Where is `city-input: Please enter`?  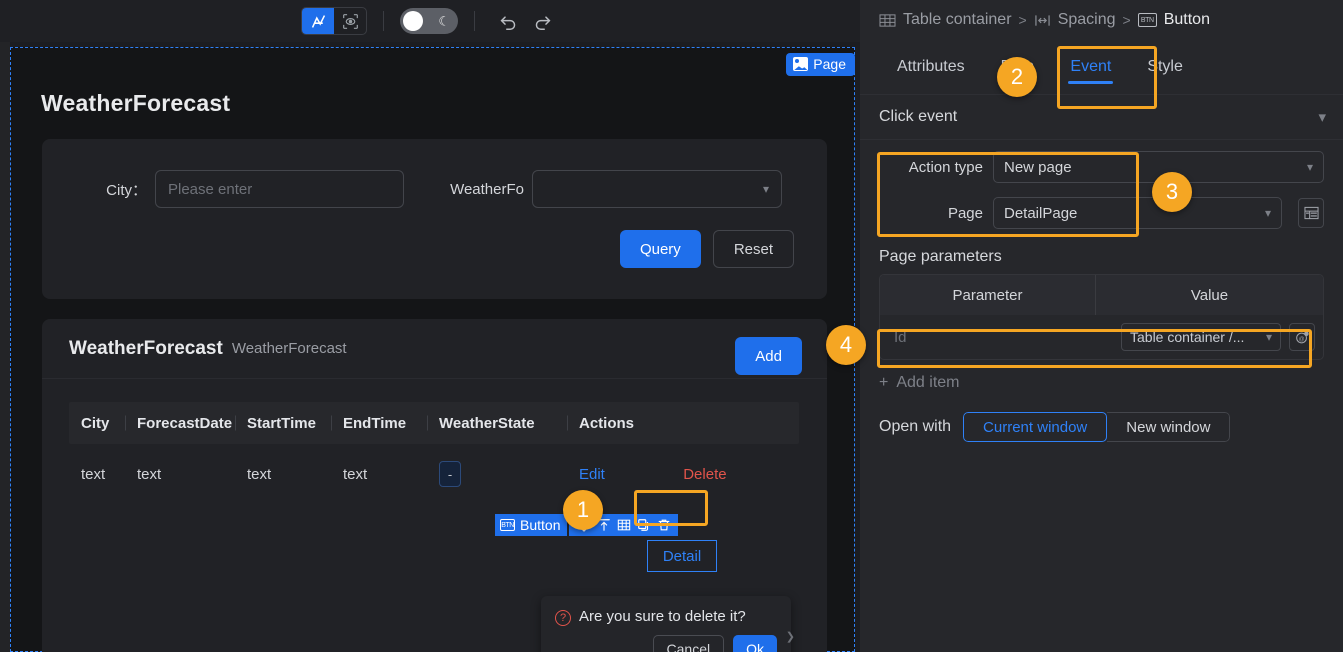
city-input: Please enter is located at coordinates (279, 189).